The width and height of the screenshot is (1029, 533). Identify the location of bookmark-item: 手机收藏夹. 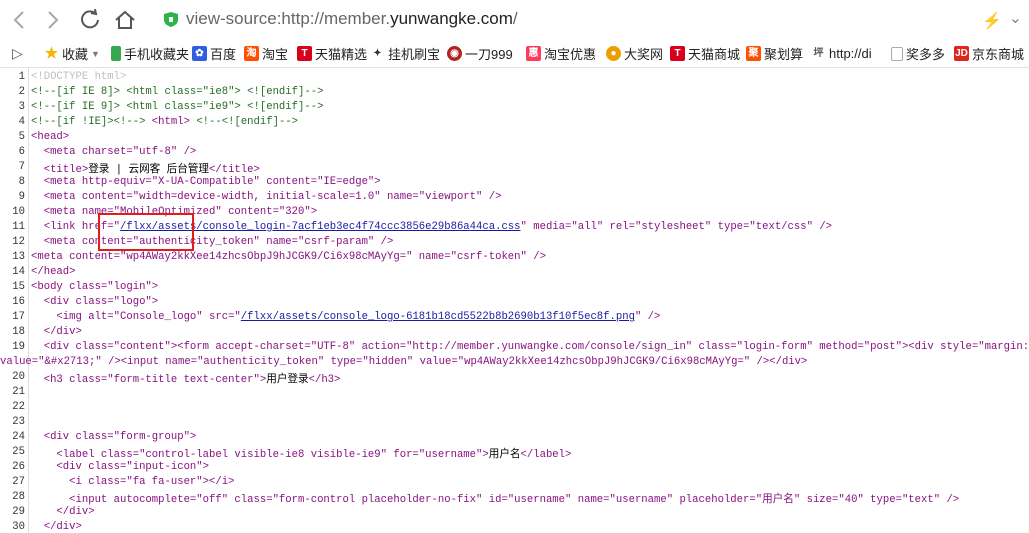
(150, 53).